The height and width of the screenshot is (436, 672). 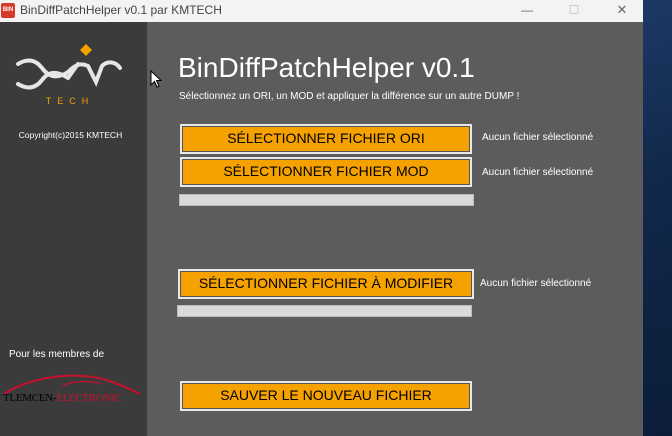 I want to click on select-mod-button: SÉLECTIONNER FICHIER MOD, so click(x=326, y=172).